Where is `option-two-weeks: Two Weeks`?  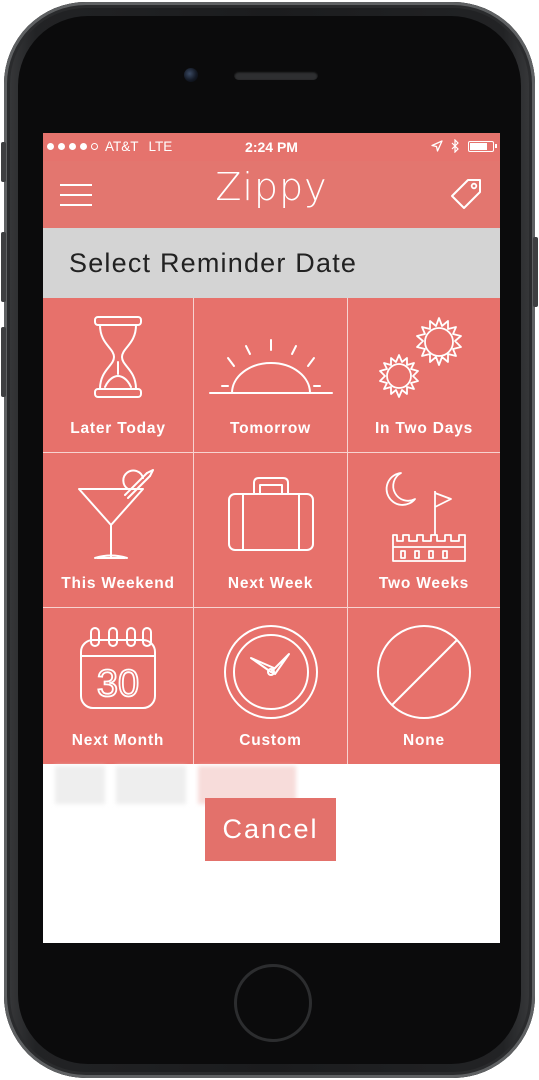
option-two-weeks: Two Weeks is located at coordinates (424, 530).